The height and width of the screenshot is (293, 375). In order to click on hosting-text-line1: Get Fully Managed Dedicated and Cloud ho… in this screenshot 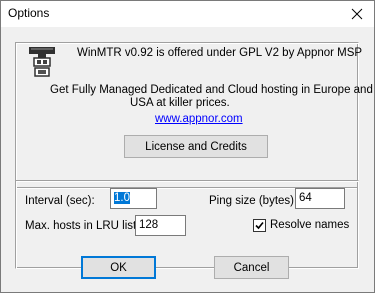, I will do `click(211, 90)`.